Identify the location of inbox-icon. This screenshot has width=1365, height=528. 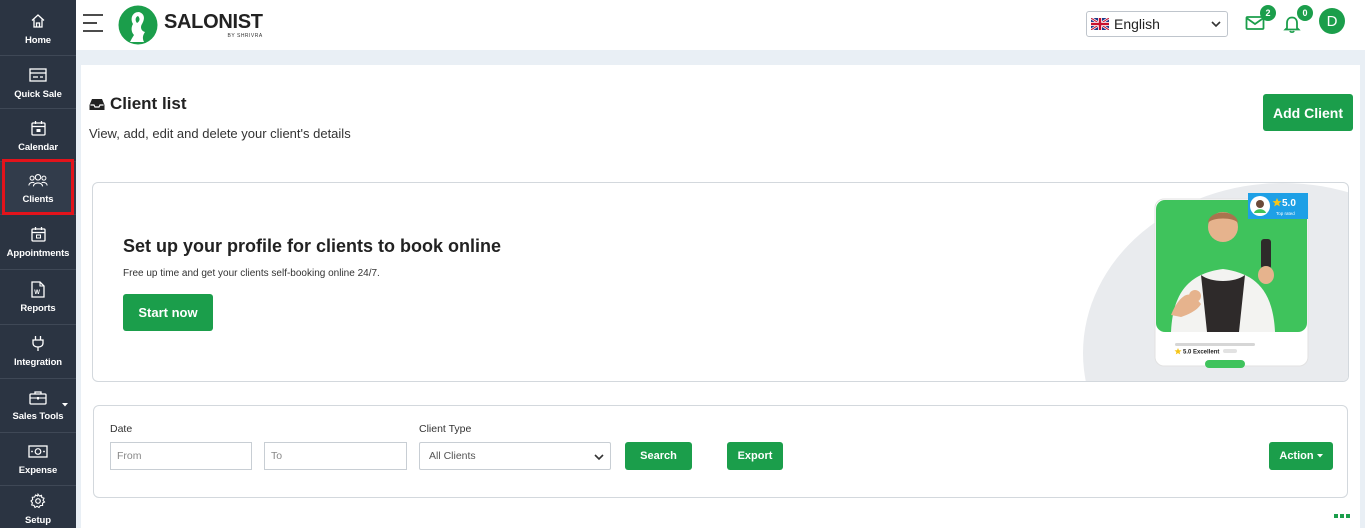
(97, 104).